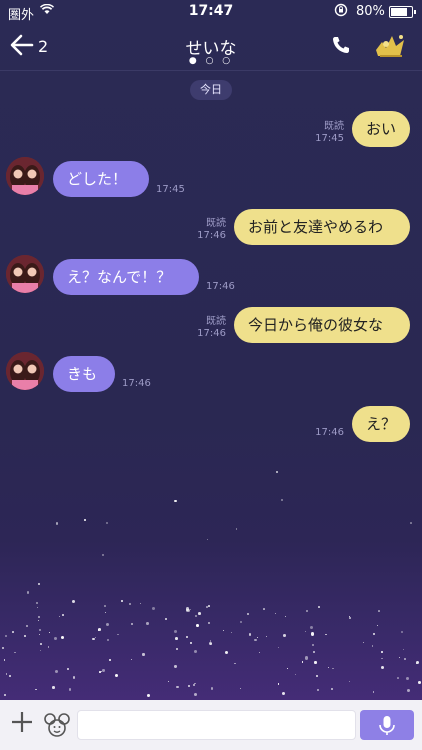 The width and height of the screenshot is (422, 750). I want to click on phone-icon, so click(341, 47).